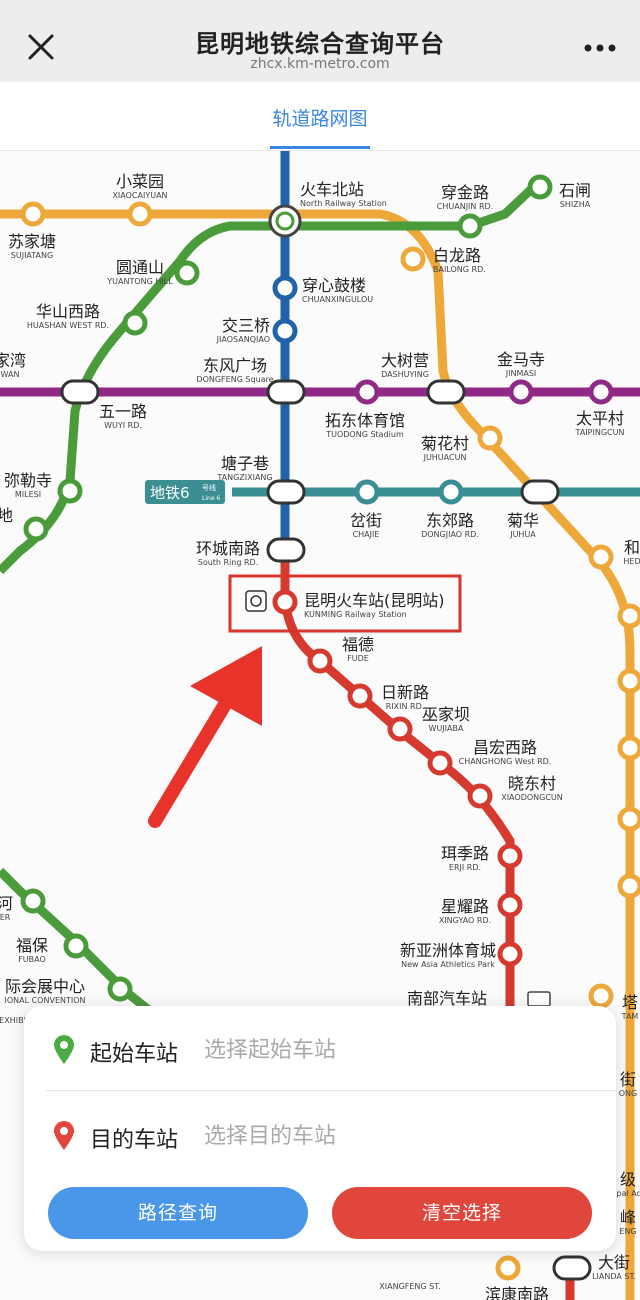 The height and width of the screenshot is (1300, 640). What do you see at coordinates (508, 1268) in the screenshot?
I see `station-dot-bottom` at bounding box center [508, 1268].